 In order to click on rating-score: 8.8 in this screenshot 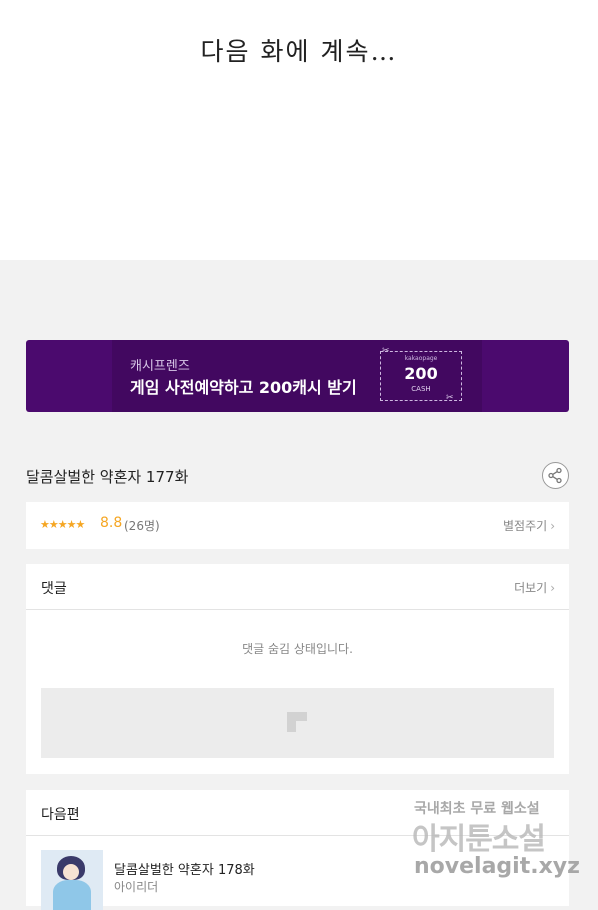, I will do `click(111, 523)`.